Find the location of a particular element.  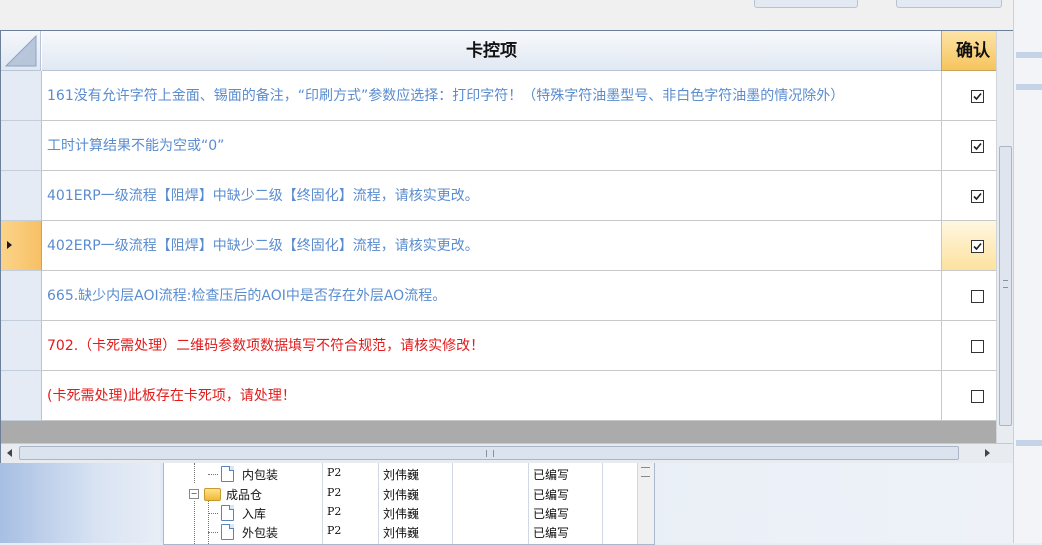

check-item-text: 702.（卡死需处理）二维码参数项数据填写不符合规范，请核实修改！ is located at coordinates (492, 346).